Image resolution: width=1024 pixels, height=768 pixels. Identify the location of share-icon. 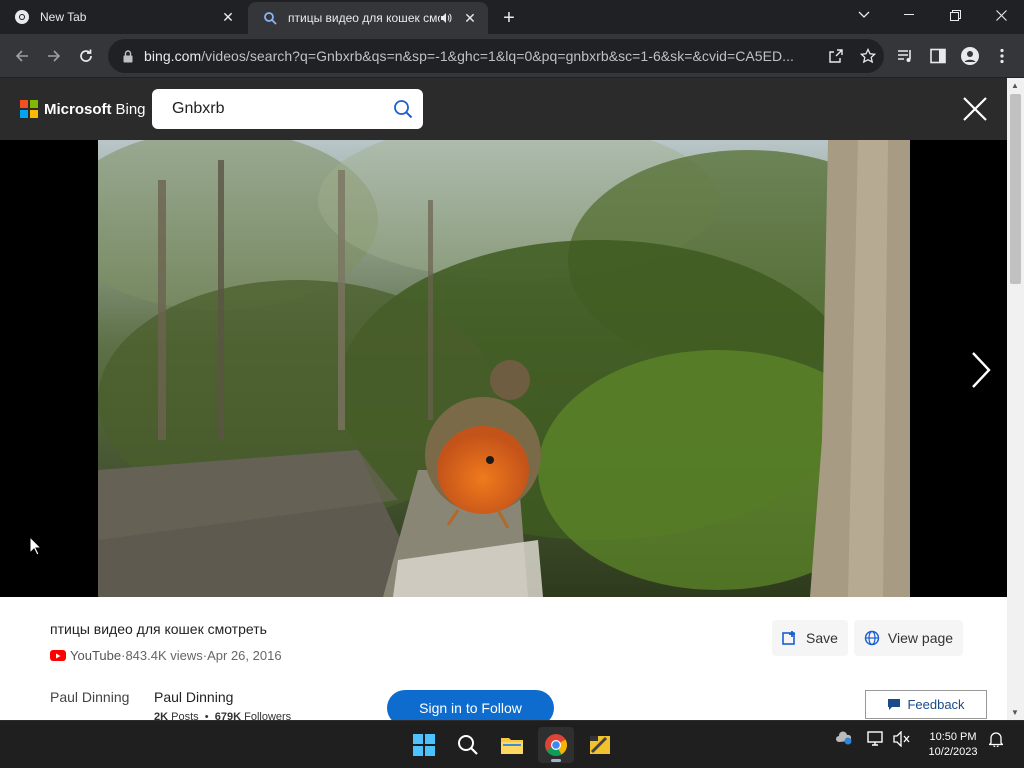
(836, 56).